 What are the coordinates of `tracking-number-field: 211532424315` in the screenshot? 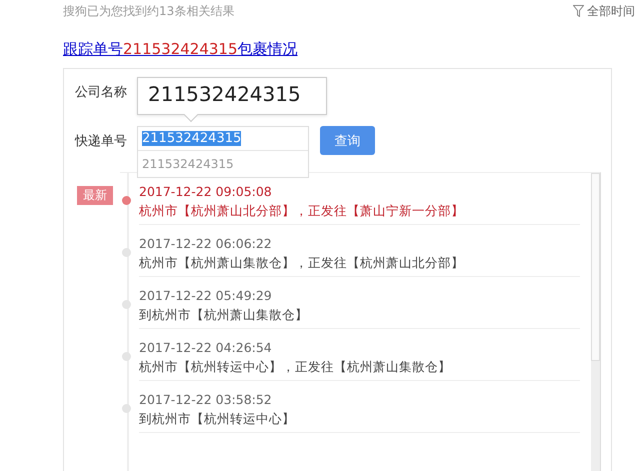 It's located at (223, 139).